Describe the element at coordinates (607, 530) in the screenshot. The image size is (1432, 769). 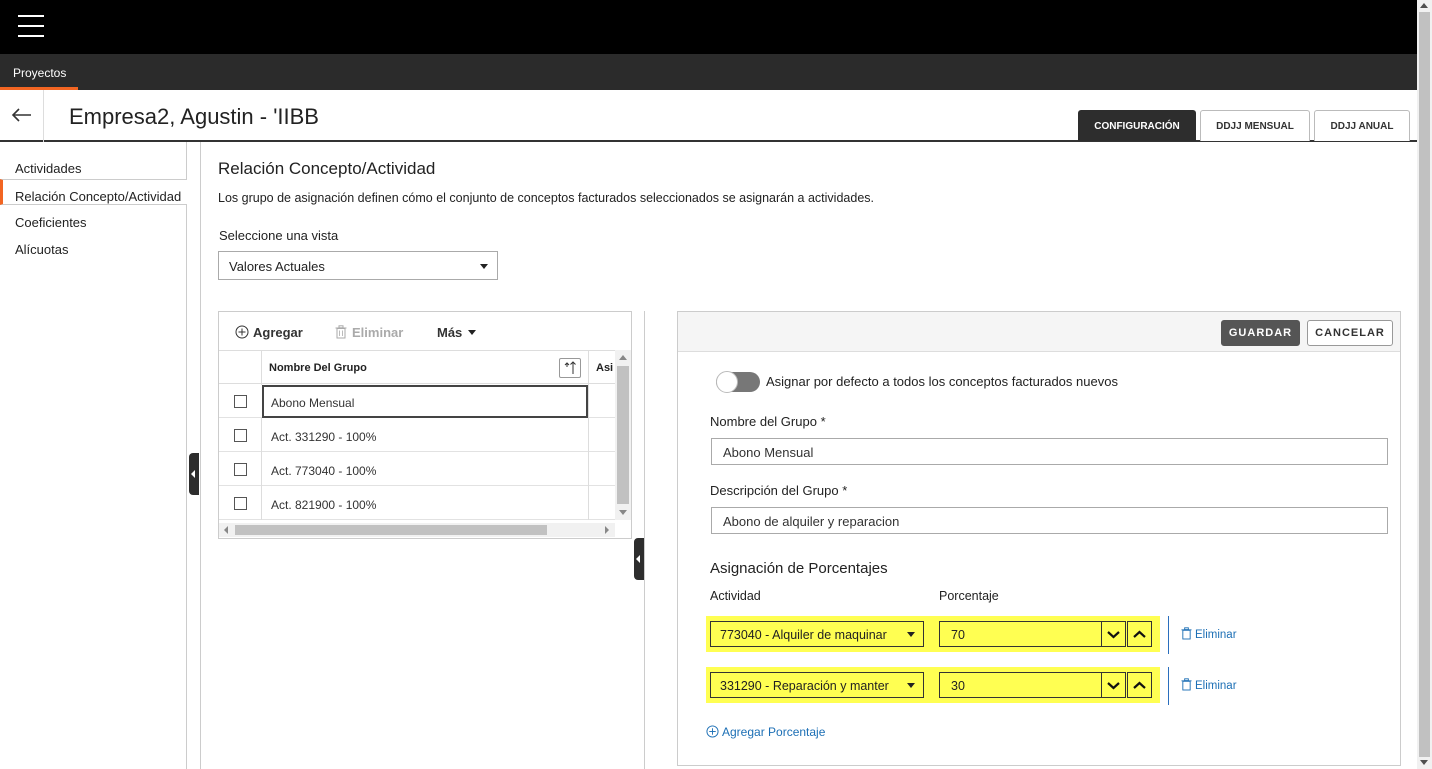
I see `scroll-right-arrow-icon` at that location.